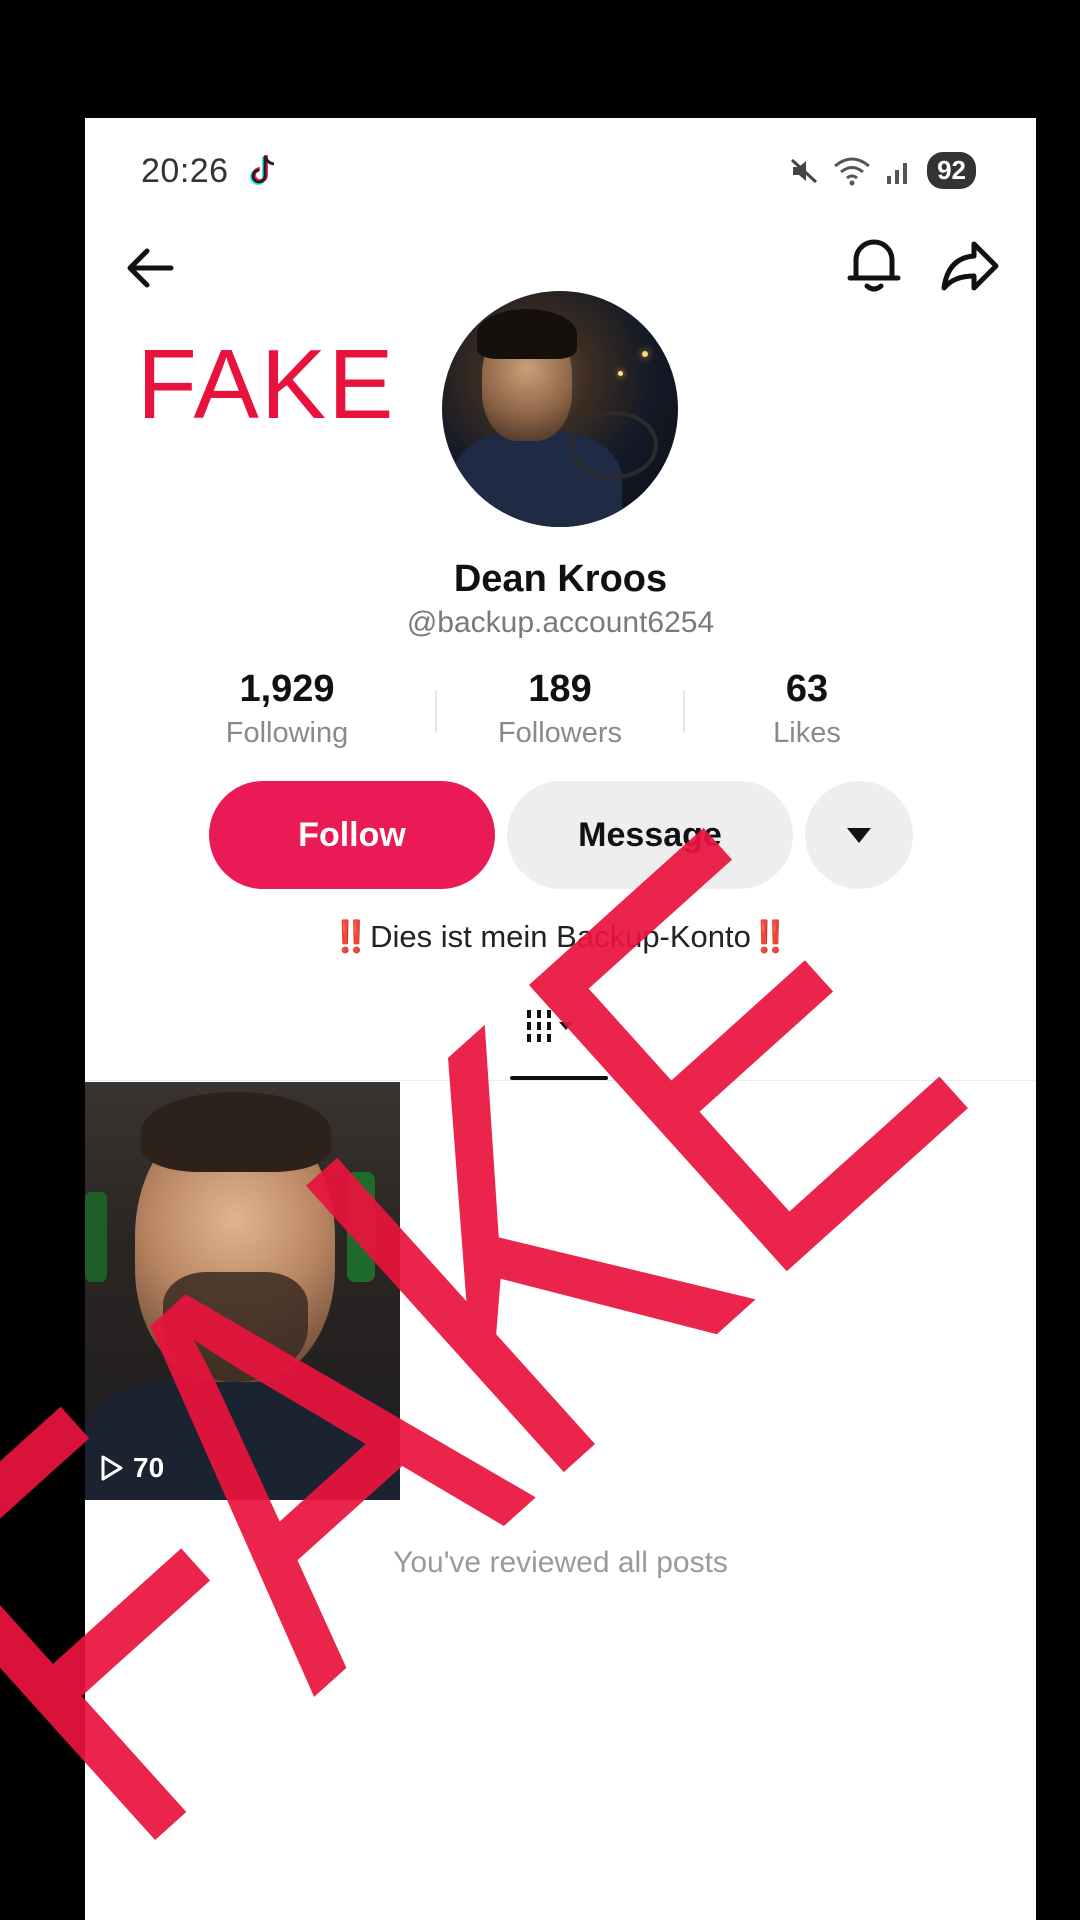 This screenshot has height=1920, width=1080. Describe the element at coordinates (560, 409) in the screenshot. I see `avatar` at that location.